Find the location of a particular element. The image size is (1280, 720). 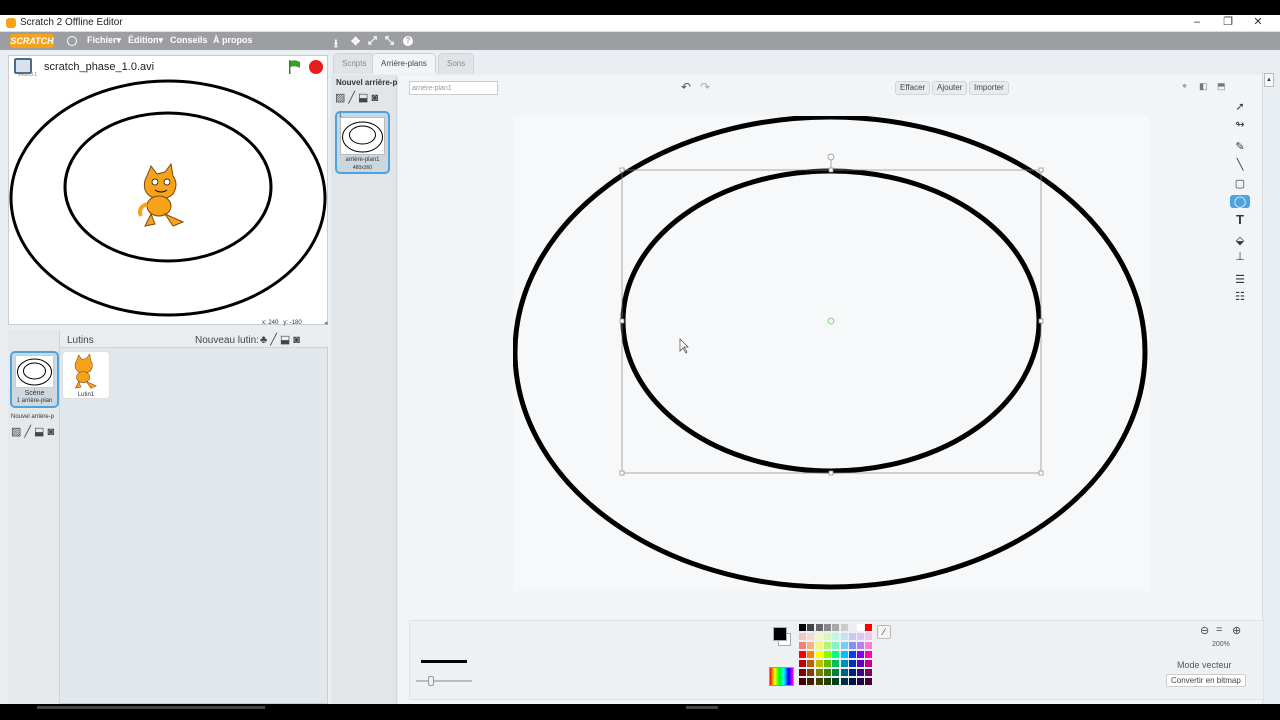

tab-sounds: Sons is located at coordinates (456, 63).